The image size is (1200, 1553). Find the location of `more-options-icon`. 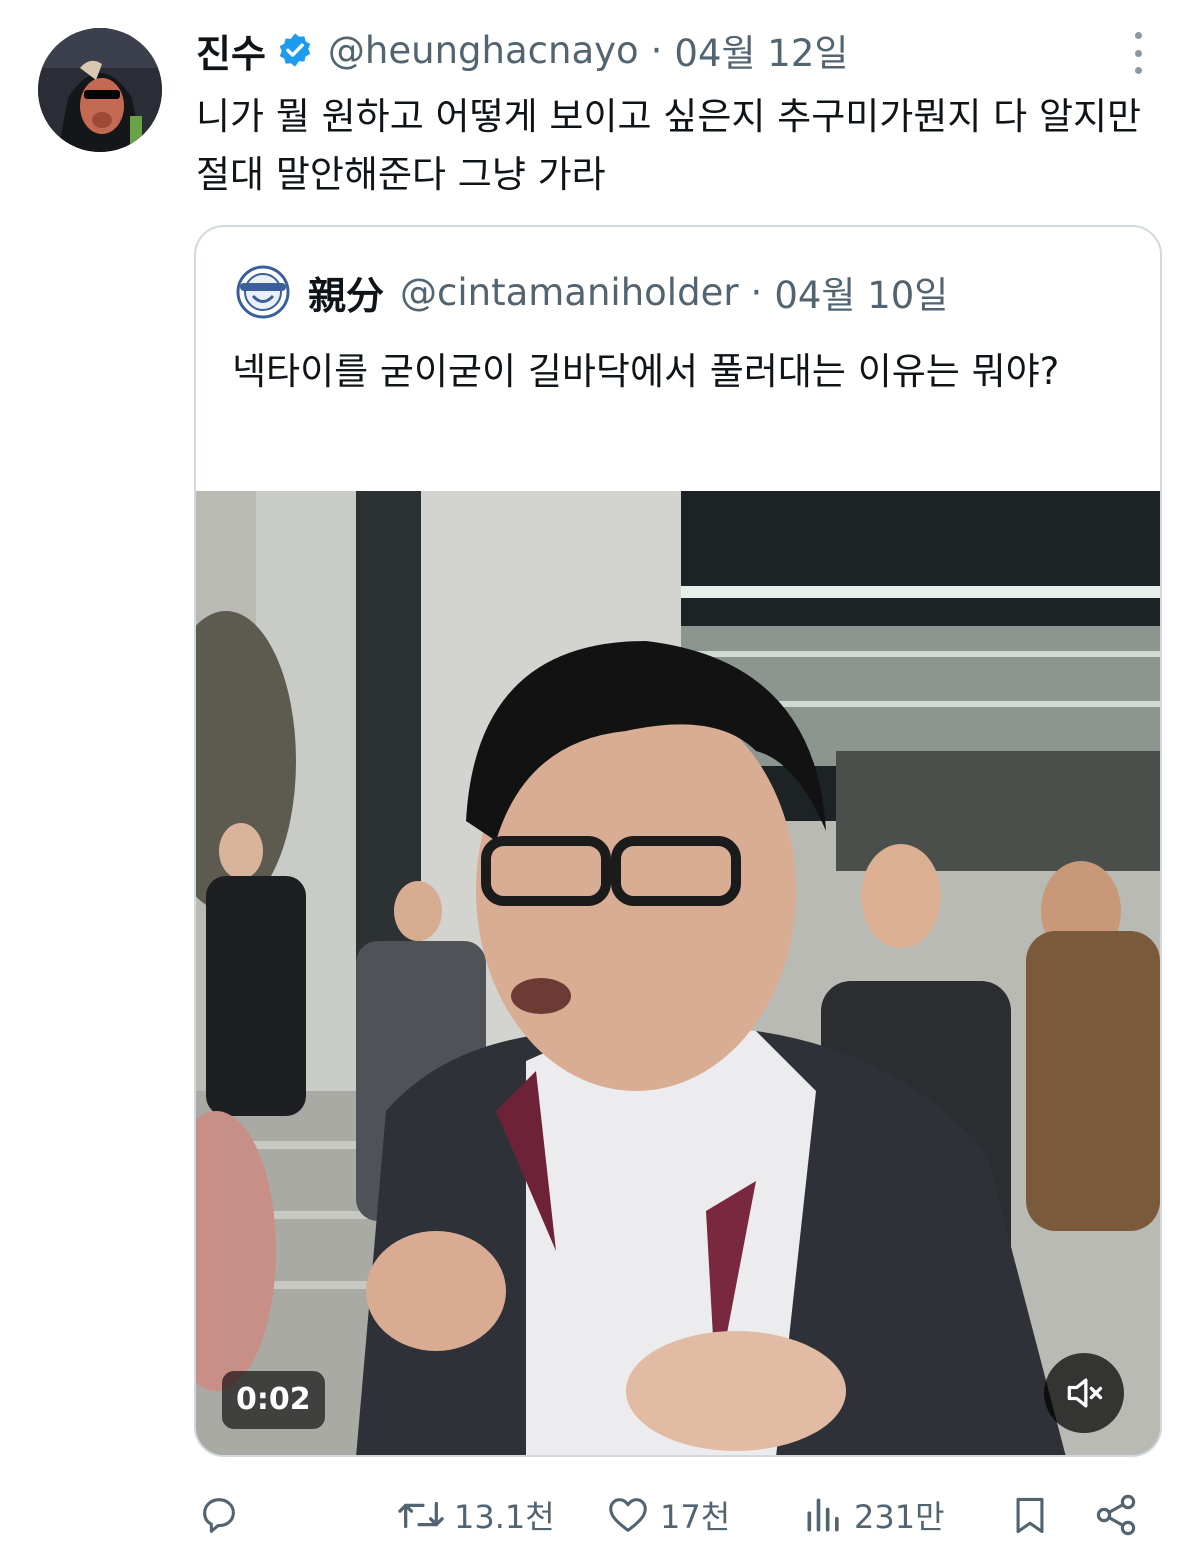

more-options-icon is located at coordinates (1138, 53).